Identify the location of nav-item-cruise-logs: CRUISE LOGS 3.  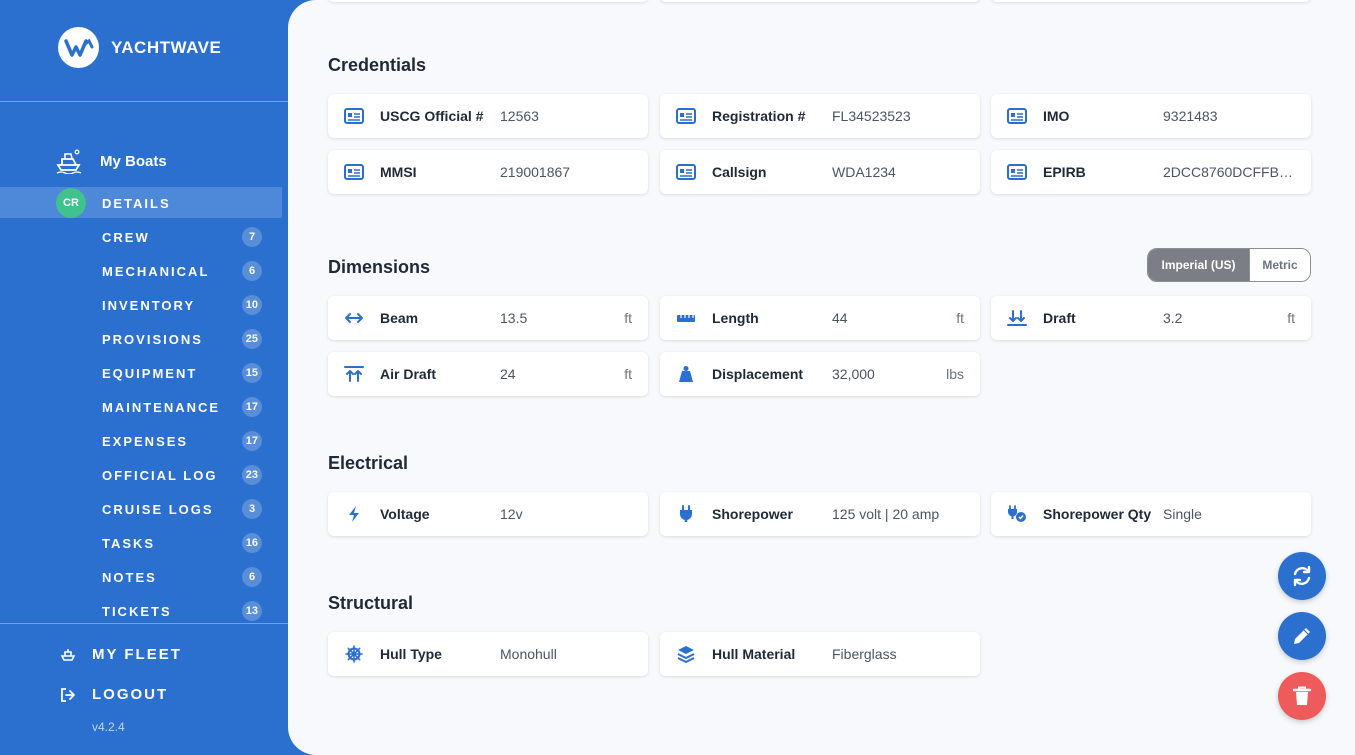
(182, 509).